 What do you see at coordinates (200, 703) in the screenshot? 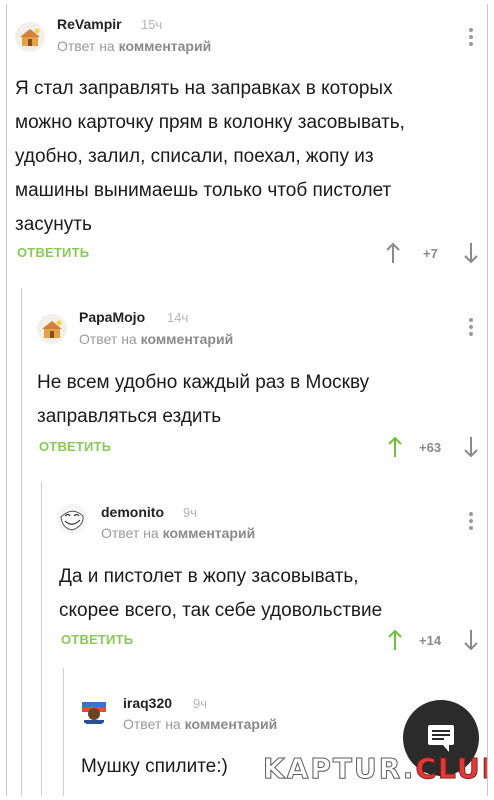
I see `comment-time: 9ч` at bounding box center [200, 703].